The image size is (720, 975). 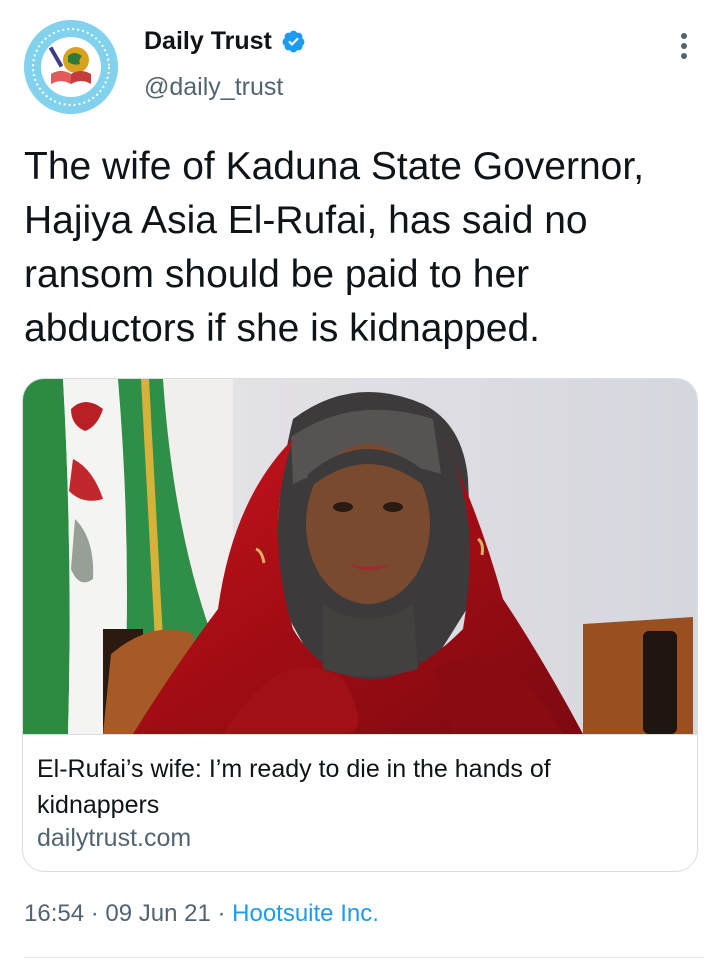 I want to click on account-handle: @daily_trust, so click(x=213, y=87).